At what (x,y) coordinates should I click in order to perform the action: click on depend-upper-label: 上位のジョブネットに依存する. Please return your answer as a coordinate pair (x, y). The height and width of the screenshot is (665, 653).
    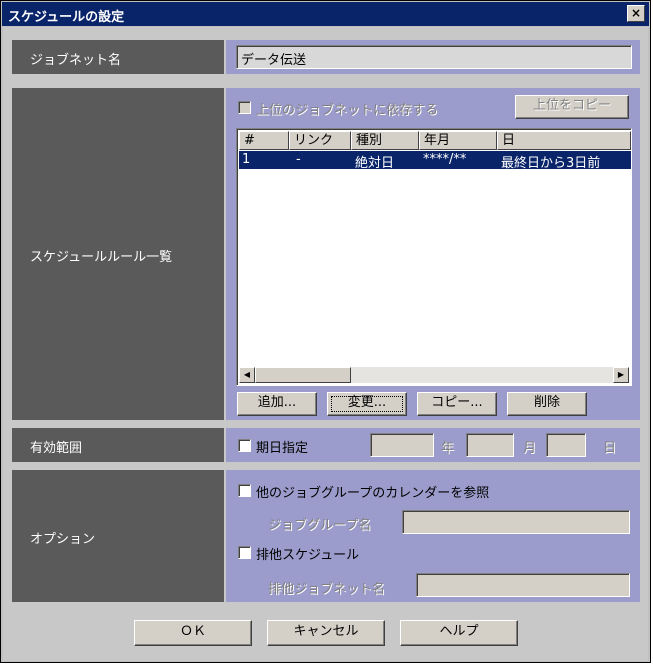
    Looking at the image, I should click on (347, 110).